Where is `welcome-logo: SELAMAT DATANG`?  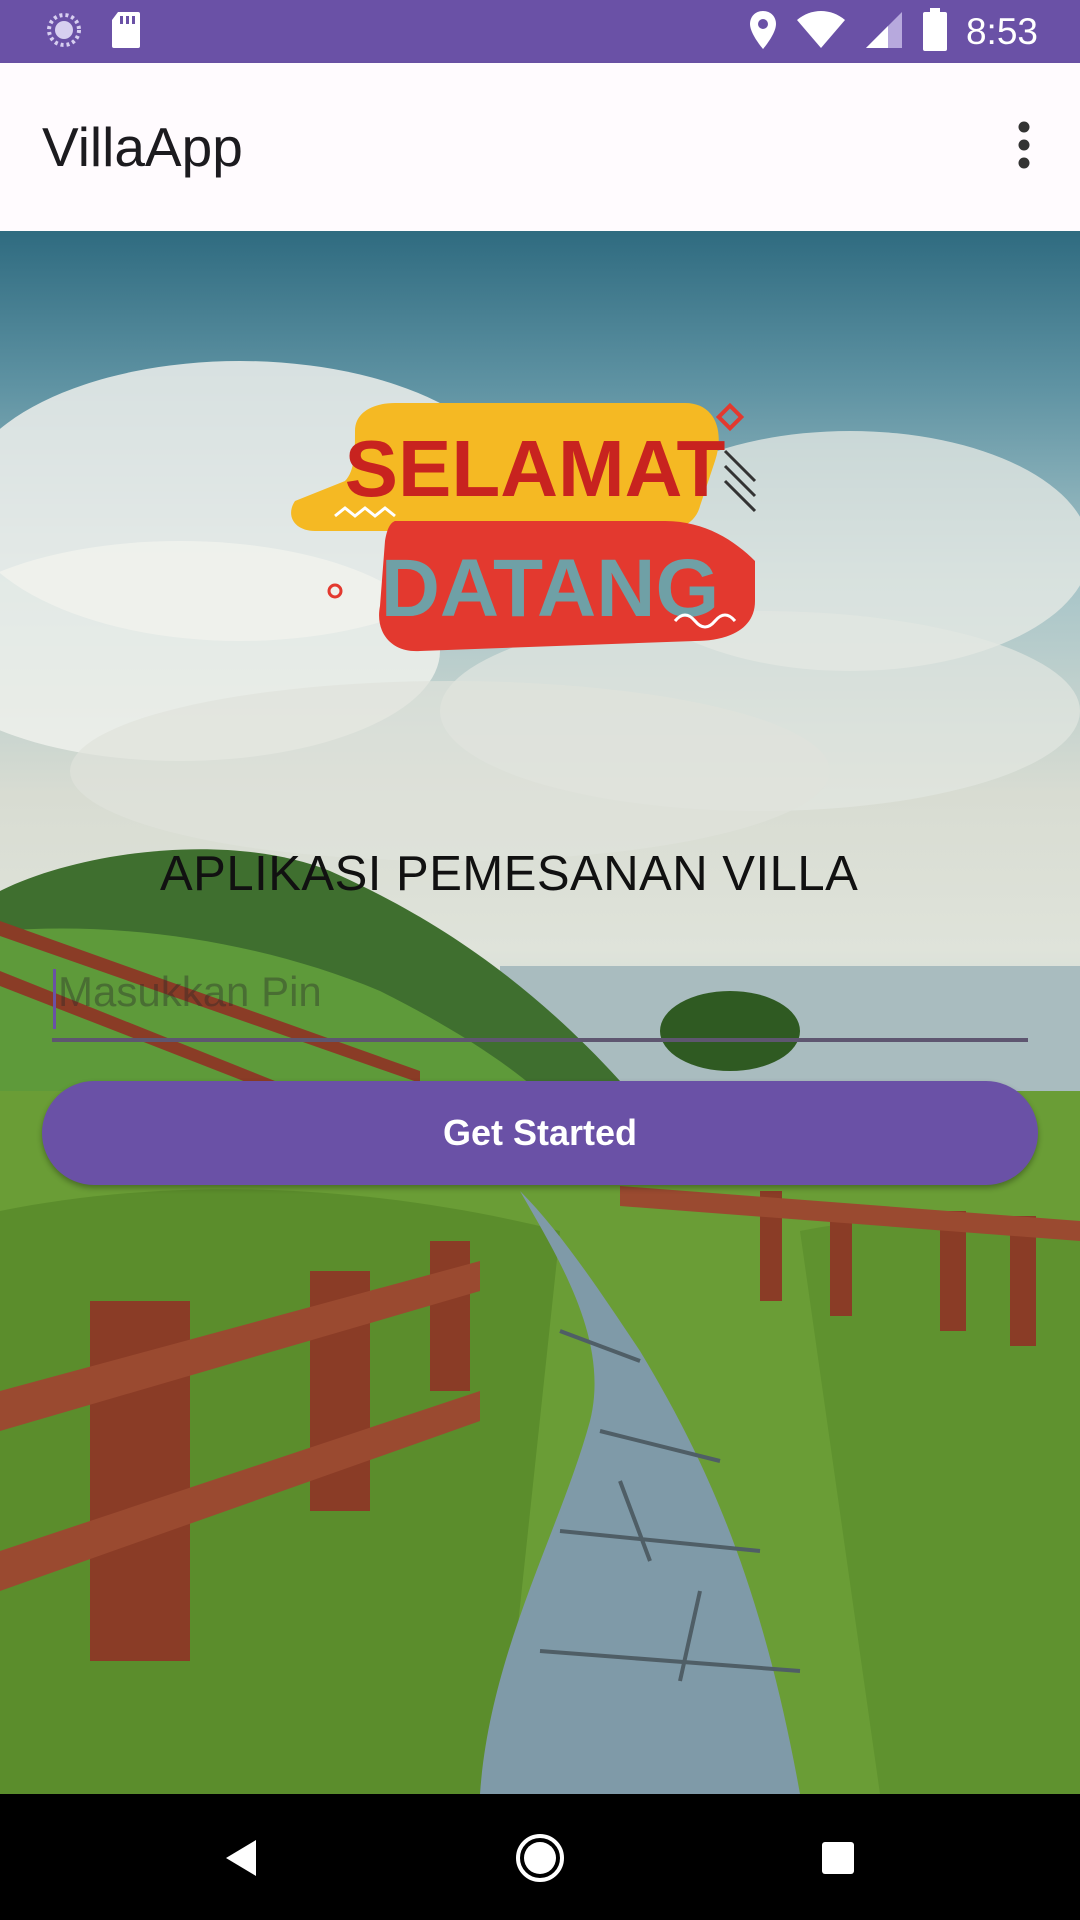 welcome-logo: SELAMAT DATANG is located at coordinates (524, 527).